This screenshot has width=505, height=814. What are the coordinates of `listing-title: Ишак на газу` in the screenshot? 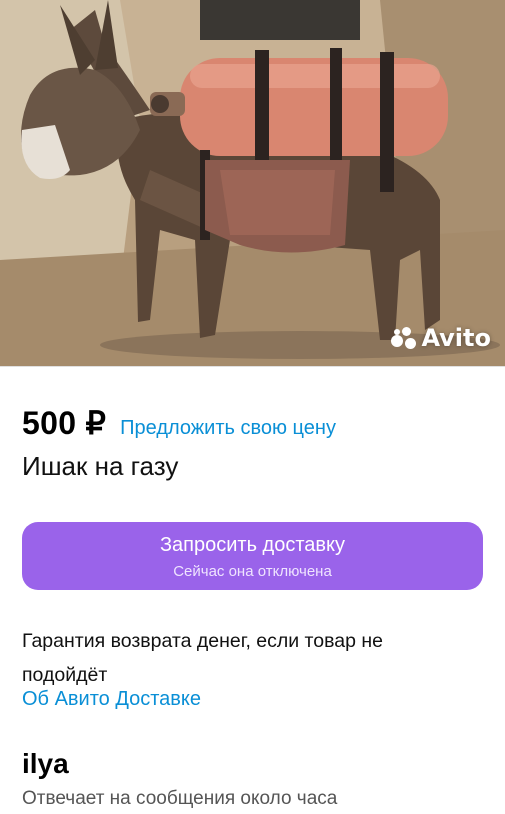 It's located at (100, 466).